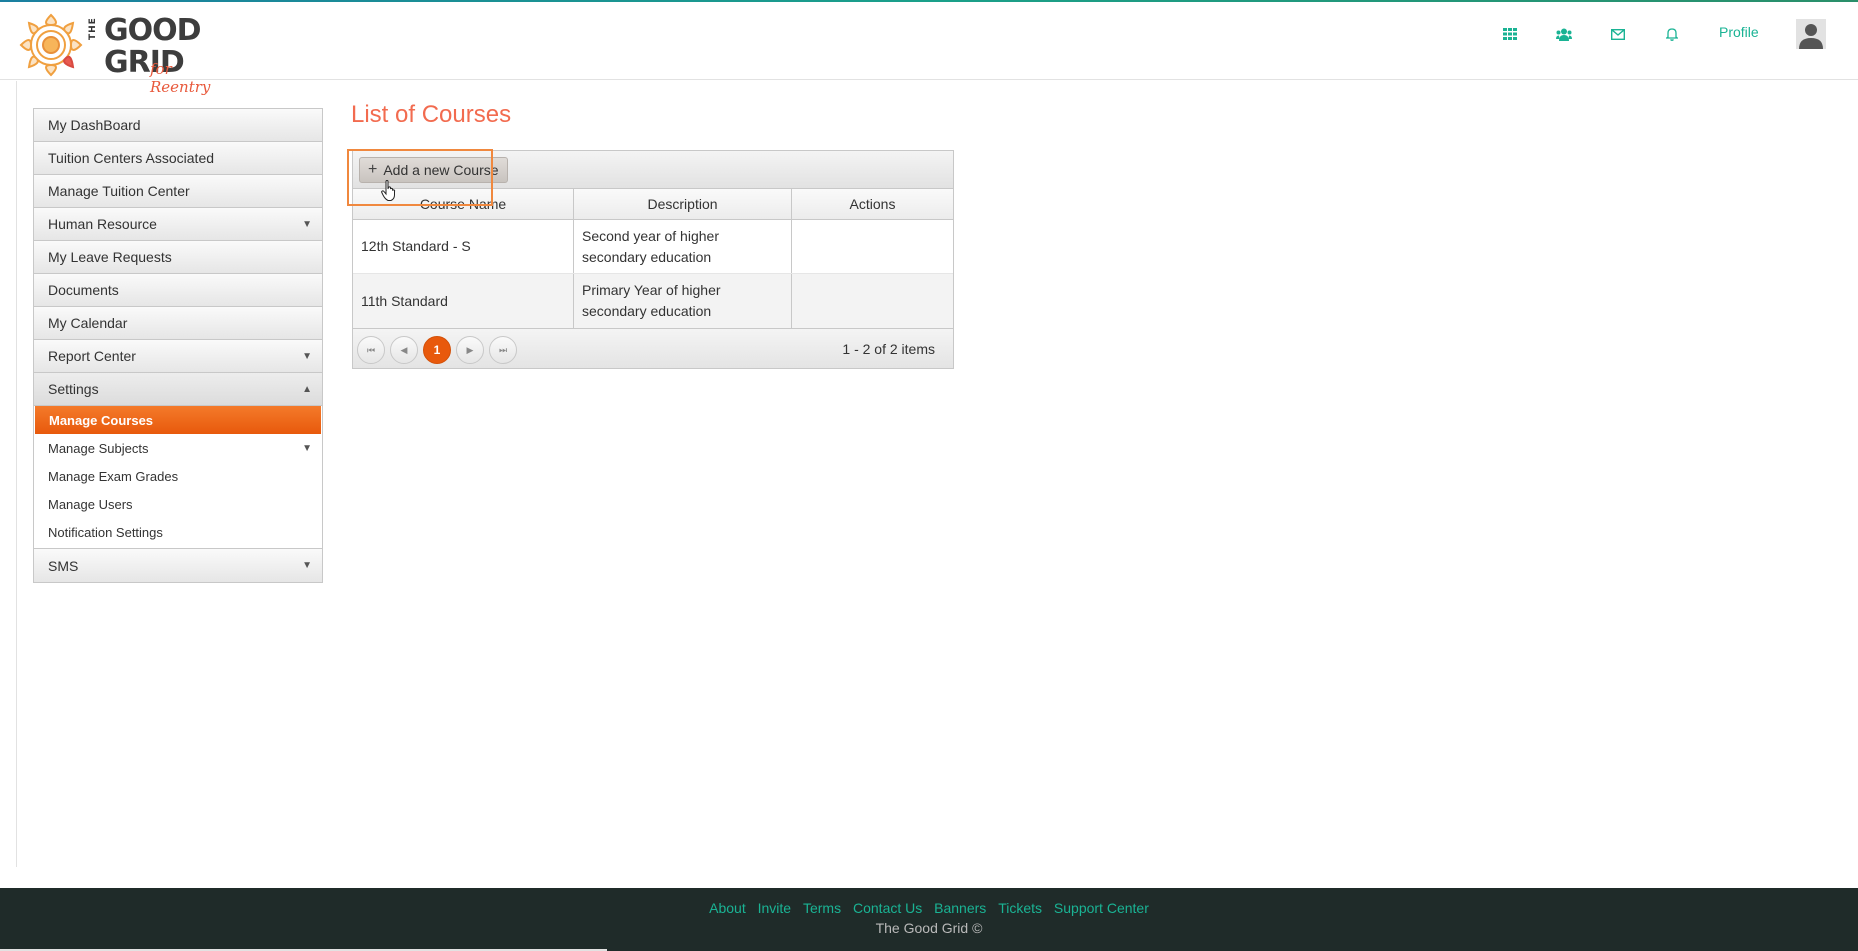 The width and height of the screenshot is (1858, 951). What do you see at coordinates (774, 908) in the screenshot?
I see `footer-link-invite: Invite` at bounding box center [774, 908].